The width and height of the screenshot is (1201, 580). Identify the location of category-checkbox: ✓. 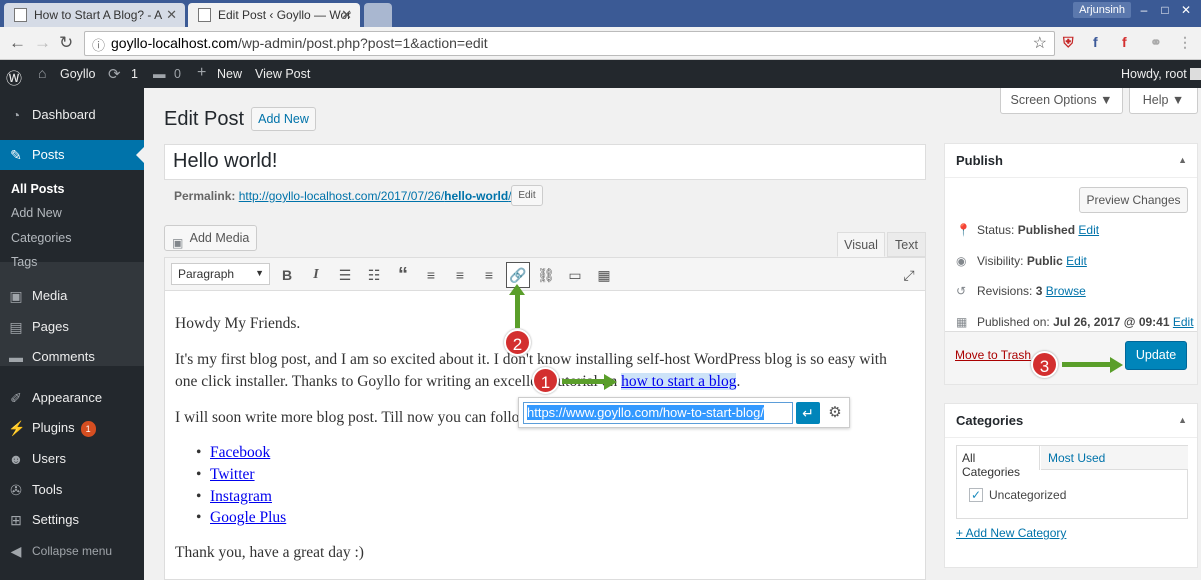
(976, 495).